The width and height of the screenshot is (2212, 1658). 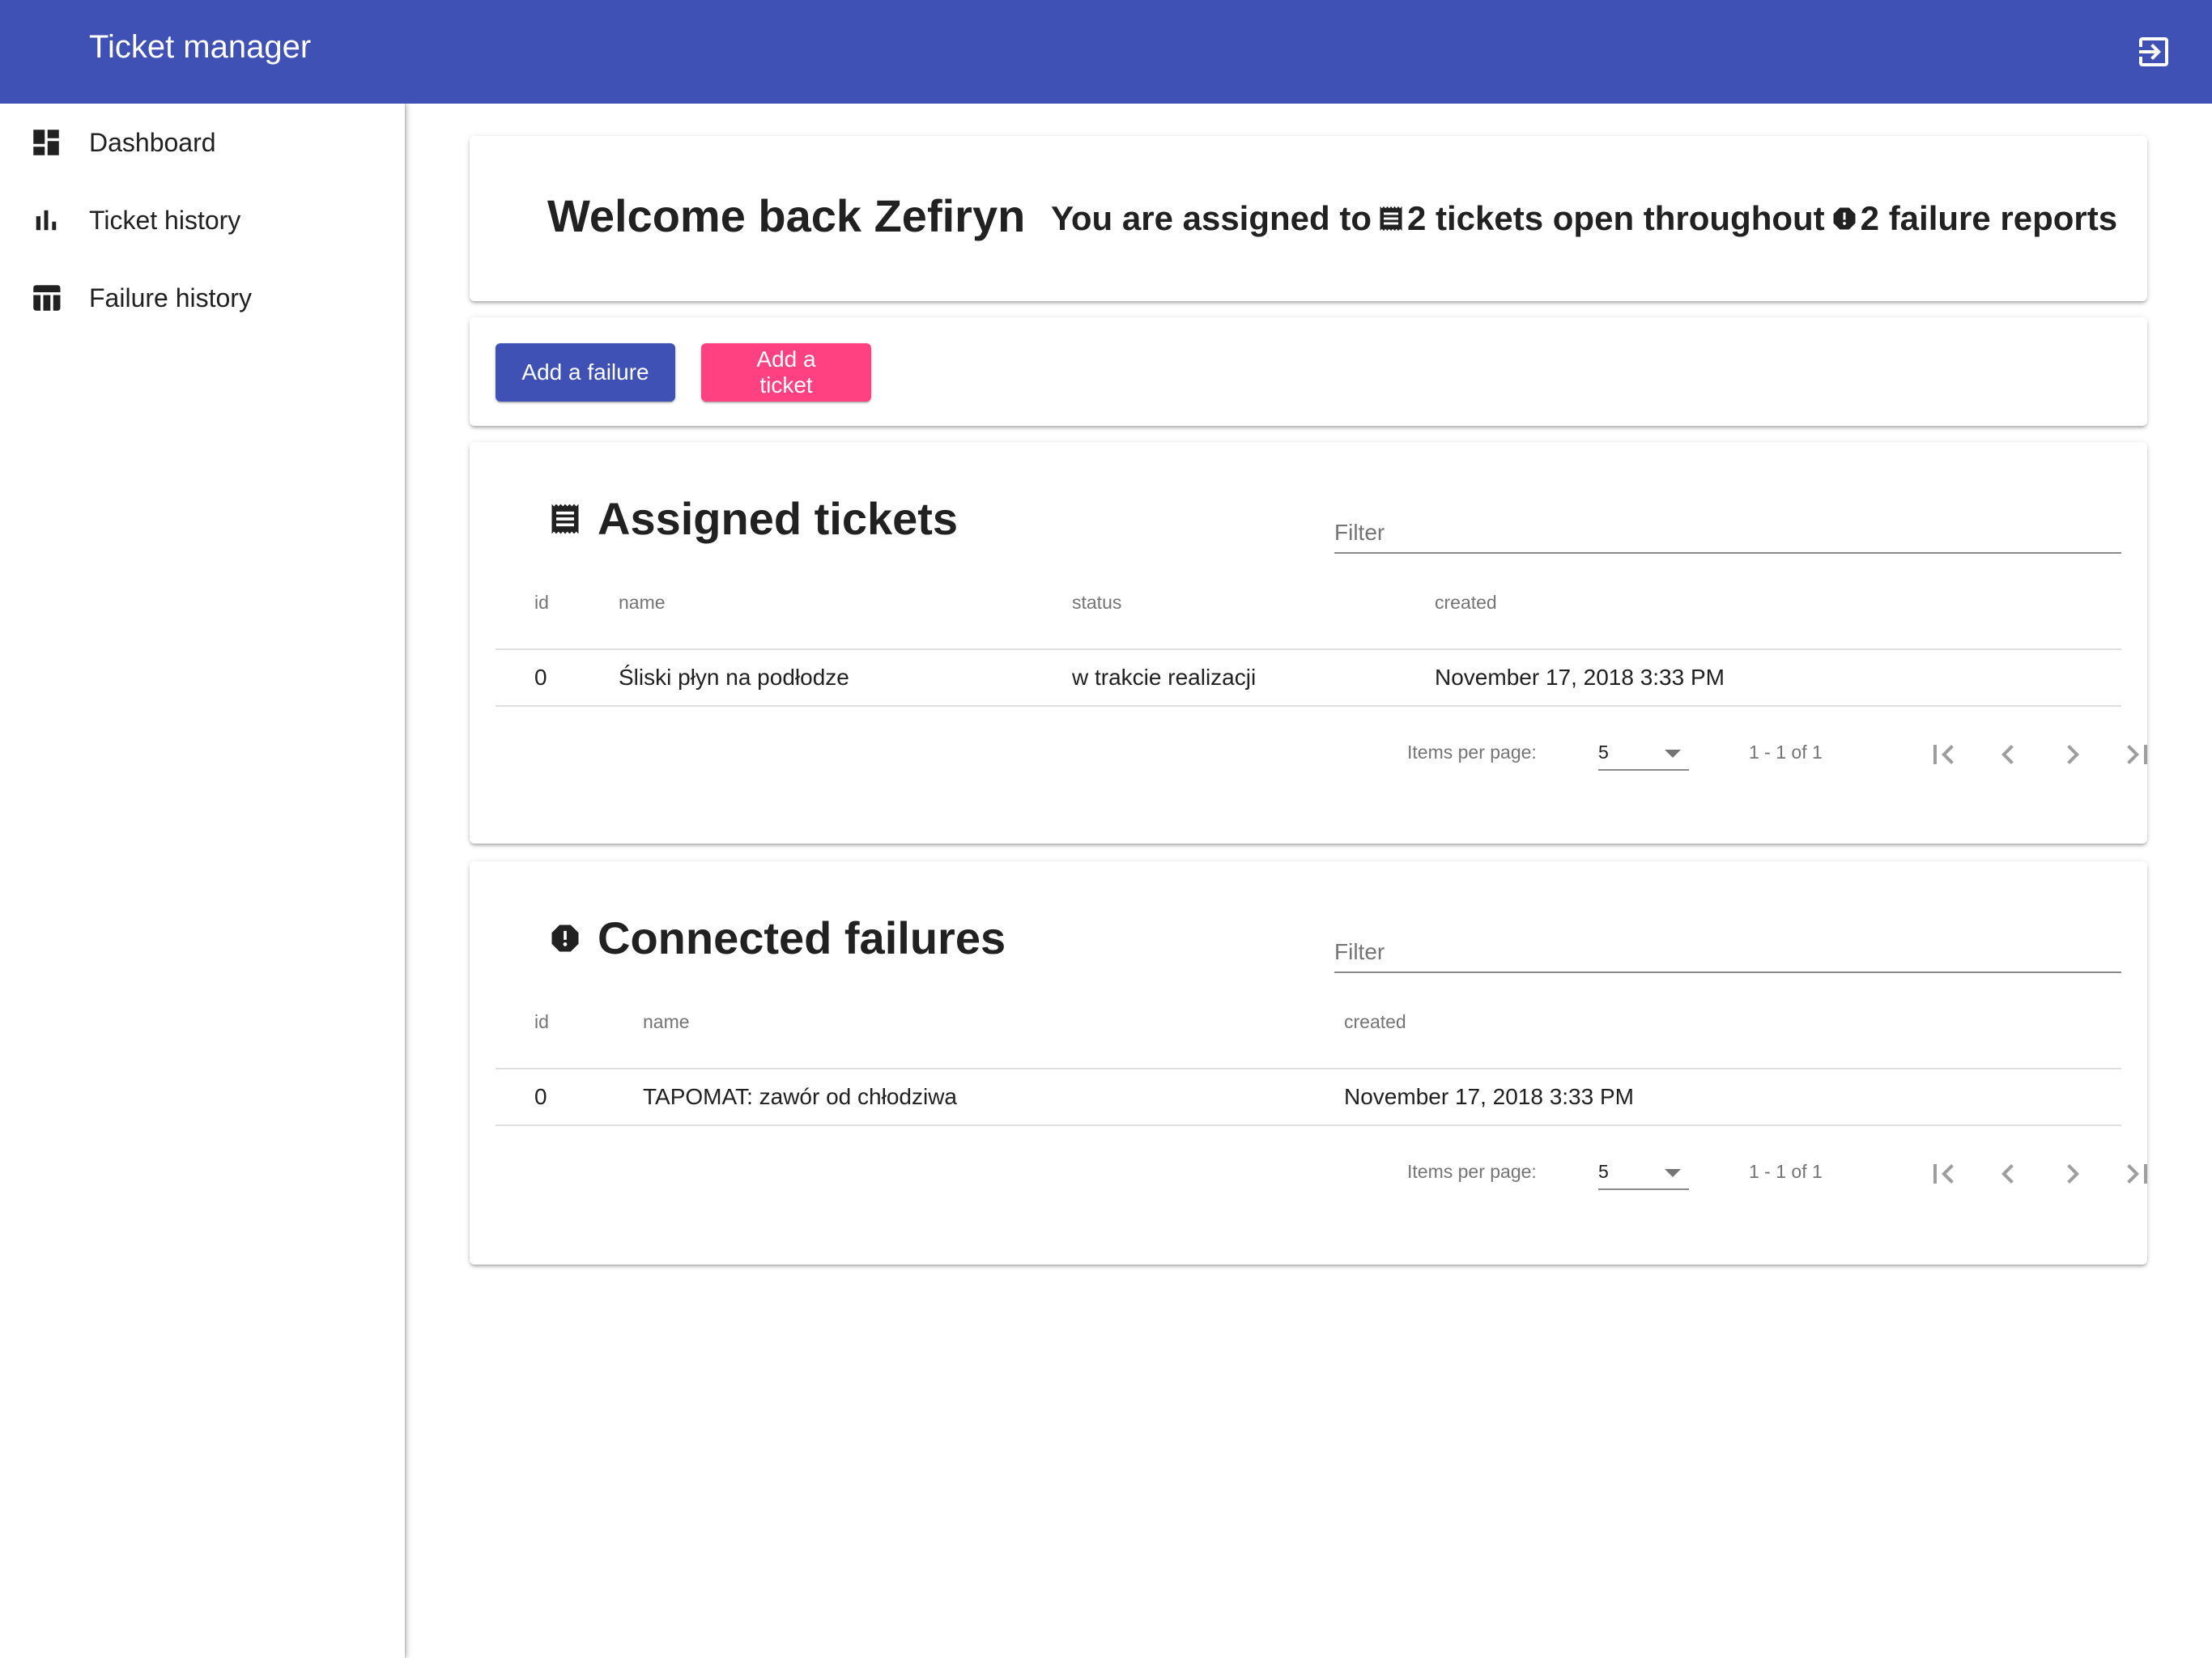 I want to click on actions-card: Add a failure Add a ticket, so click(x=1308, y=371).